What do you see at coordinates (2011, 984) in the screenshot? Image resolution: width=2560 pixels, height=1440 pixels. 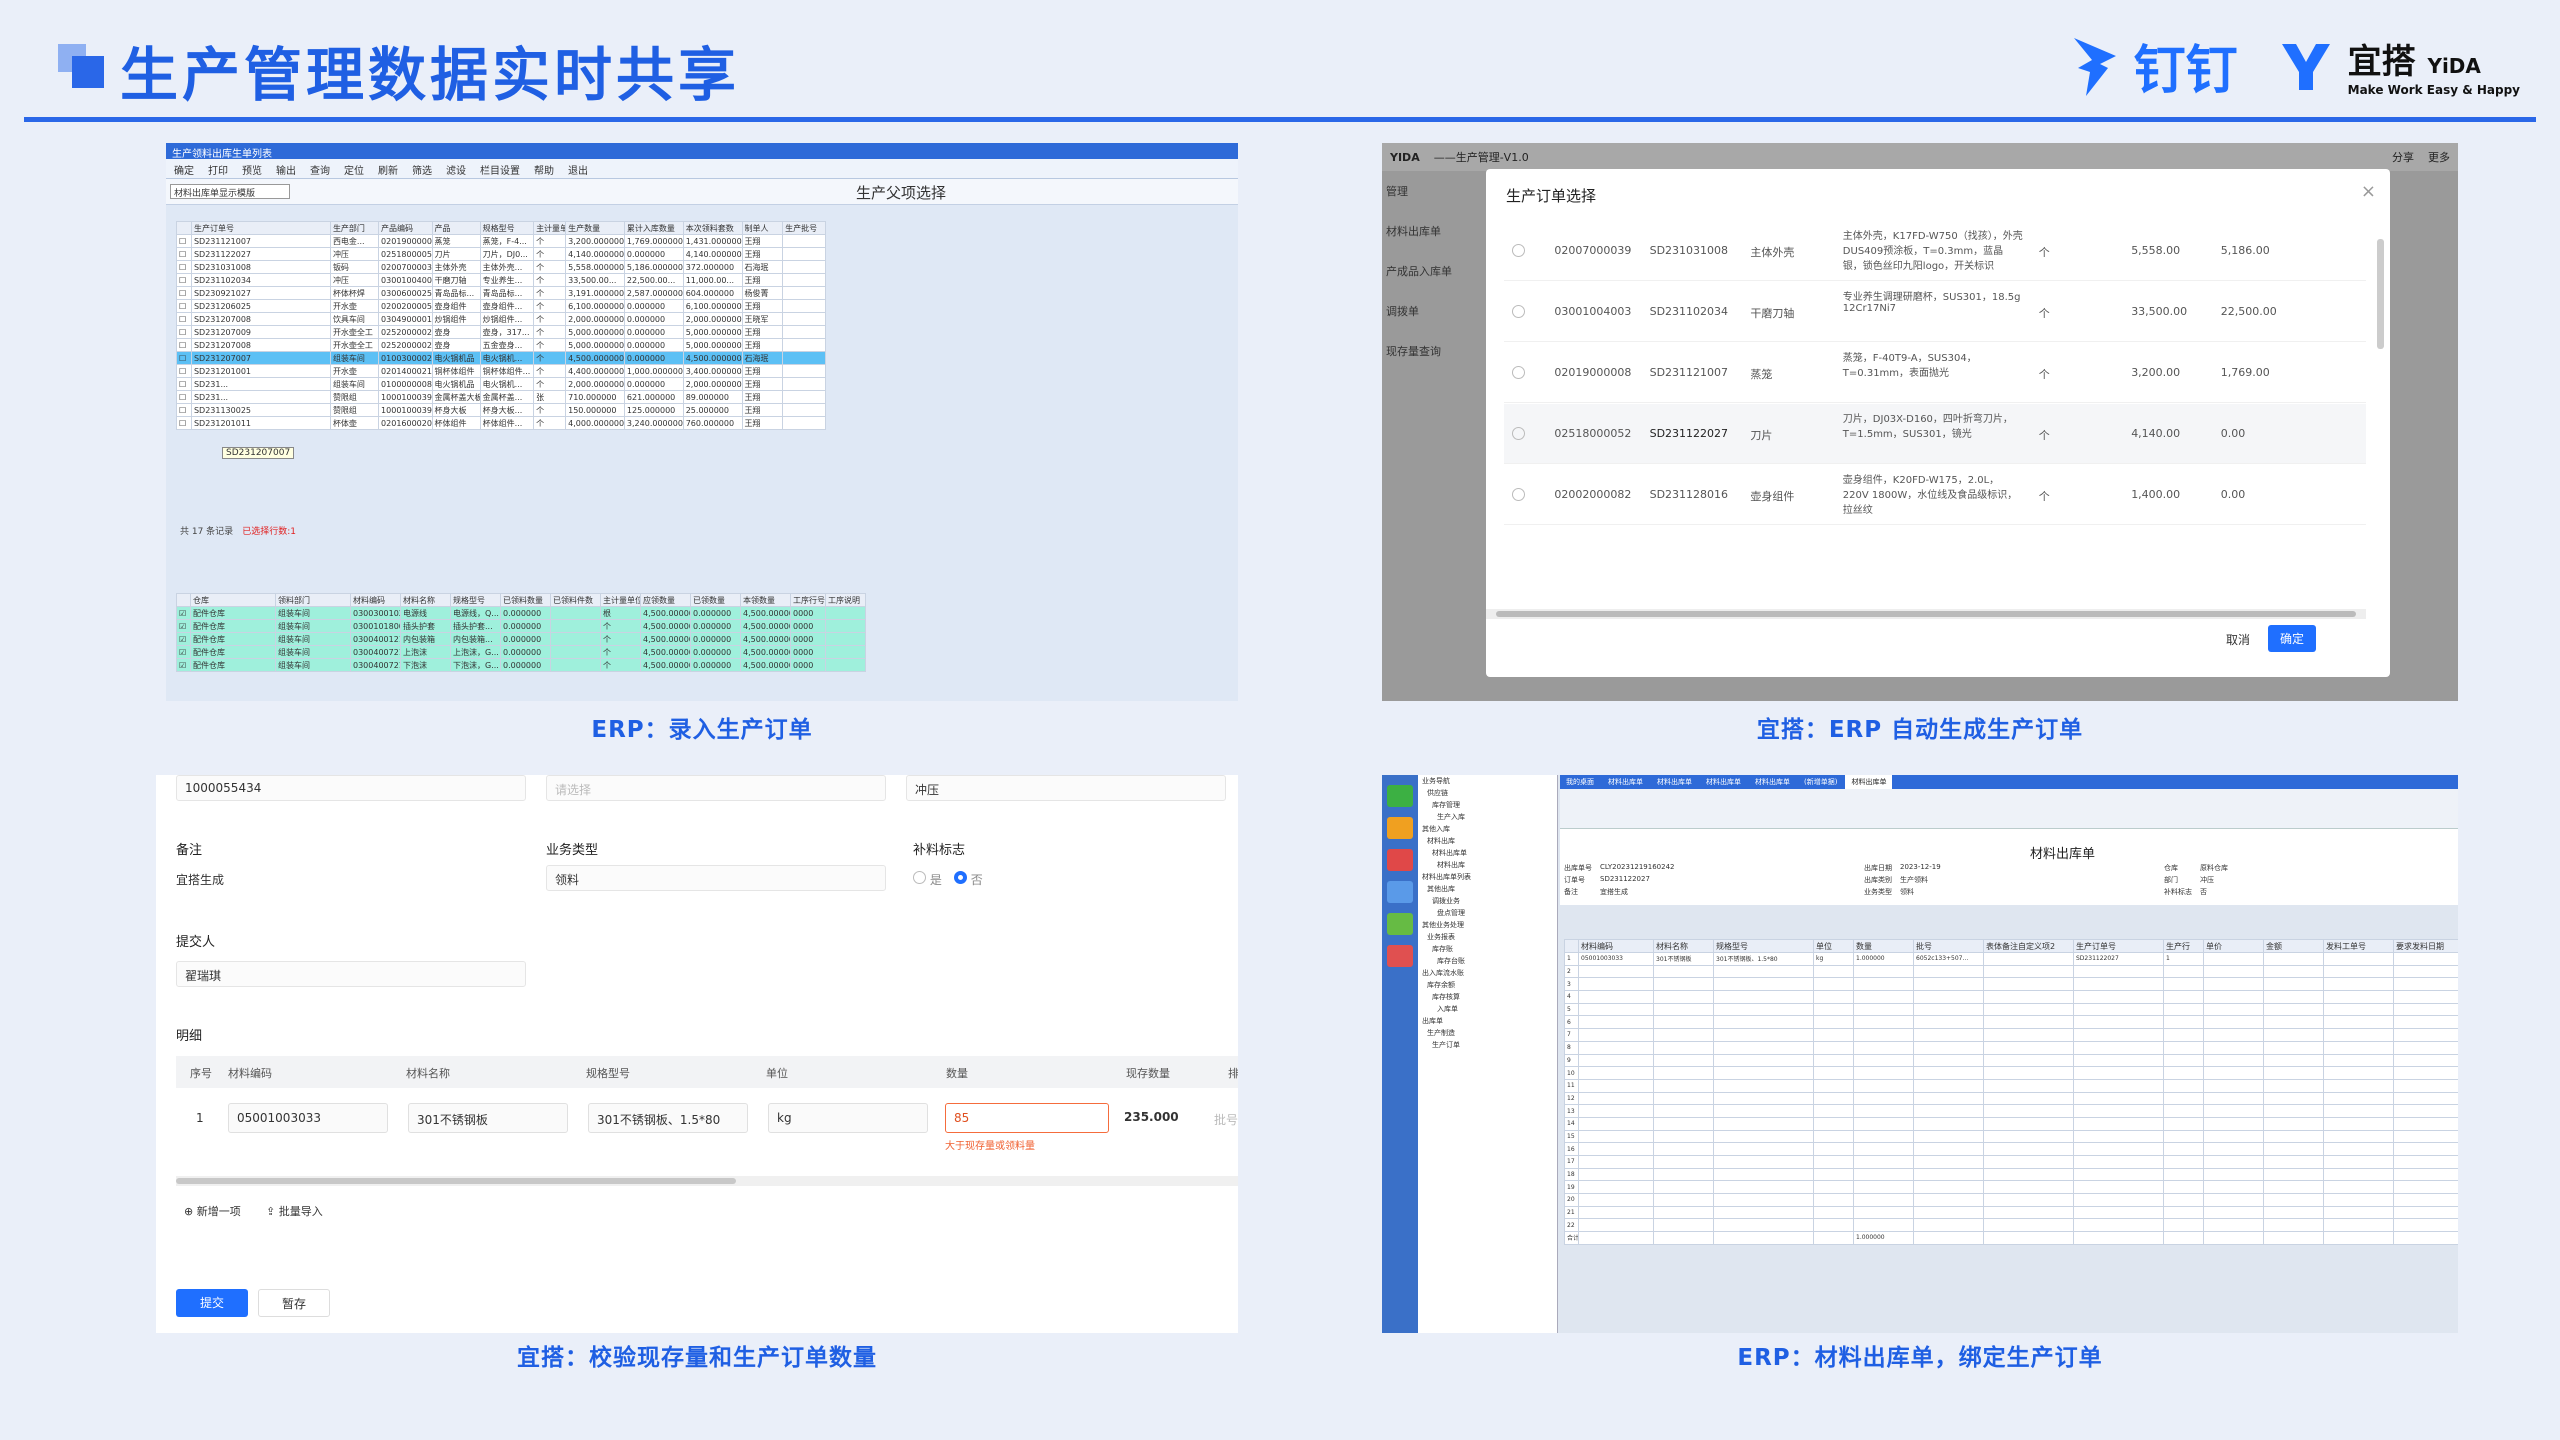 I see `table-row: 3` at bounding box center [2011, 984].